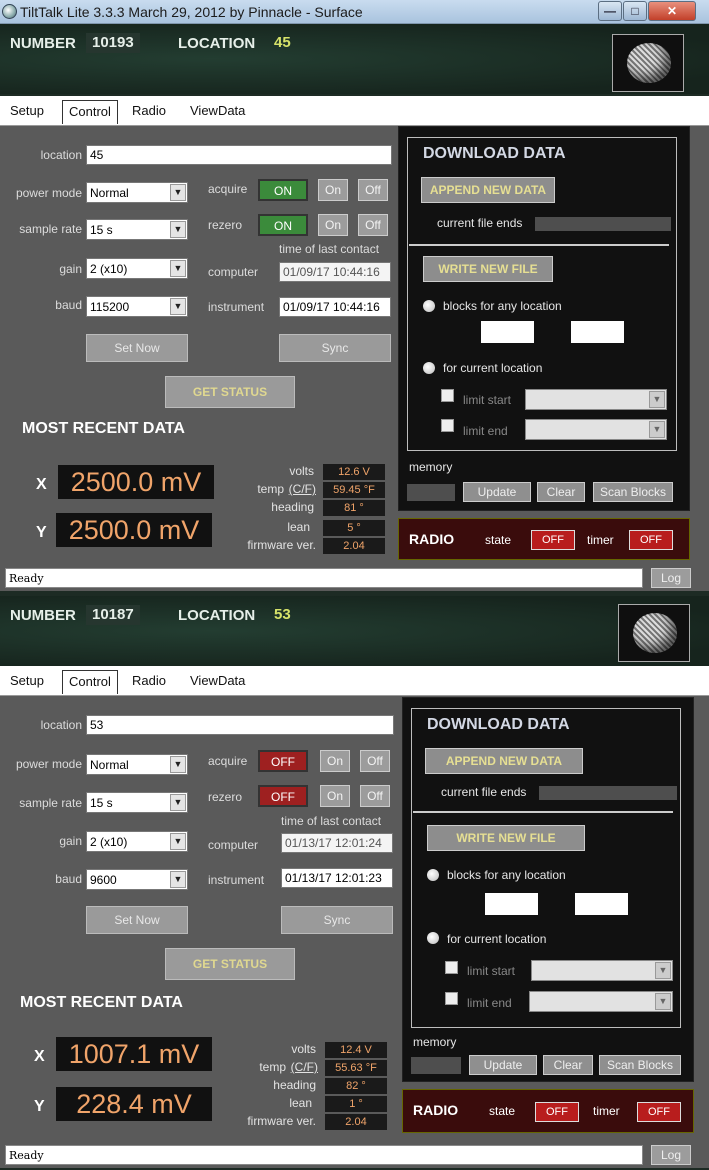 The width and height of the screenshot is (709, 1170). I want to click on close-button: ✕, so click(672, 11).